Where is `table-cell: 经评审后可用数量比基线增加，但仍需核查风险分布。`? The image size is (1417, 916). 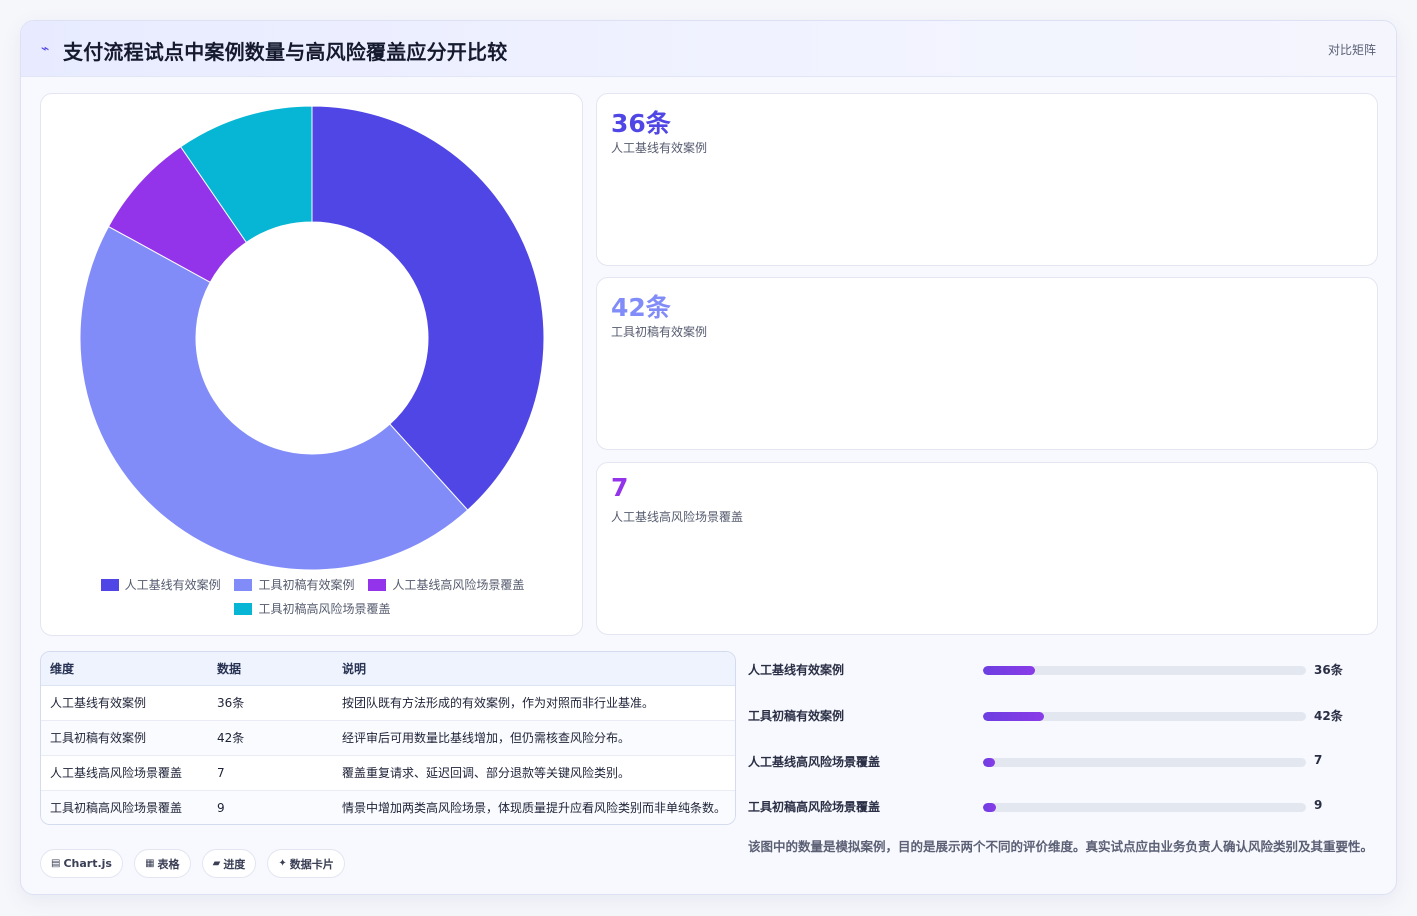
table-cell: 经评审后可用数量比基线增加，但仍需核查风险分布。 is located at coordinates (534, 738).